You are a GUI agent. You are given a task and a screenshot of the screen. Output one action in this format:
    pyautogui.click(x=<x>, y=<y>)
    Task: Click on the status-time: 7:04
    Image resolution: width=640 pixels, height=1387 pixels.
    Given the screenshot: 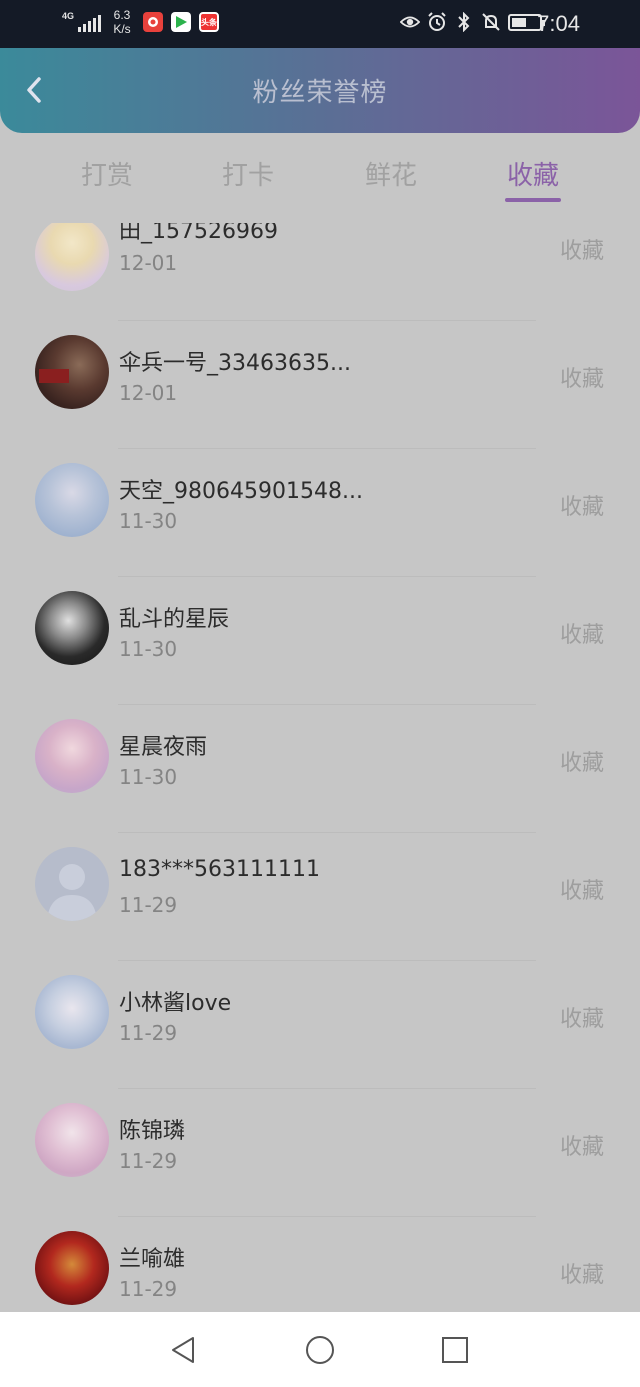 What is the action you would take?
    pyautogui.click(x=558, y=23)
    